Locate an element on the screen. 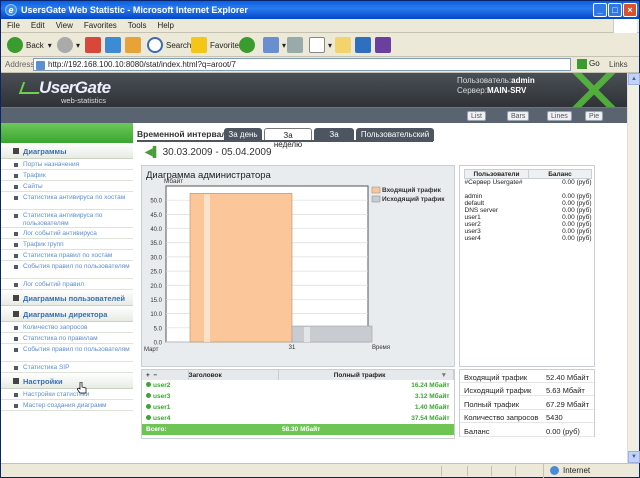 The height and width of the screenshot is (478, 640). print-button is located at coordinates (296, 45).